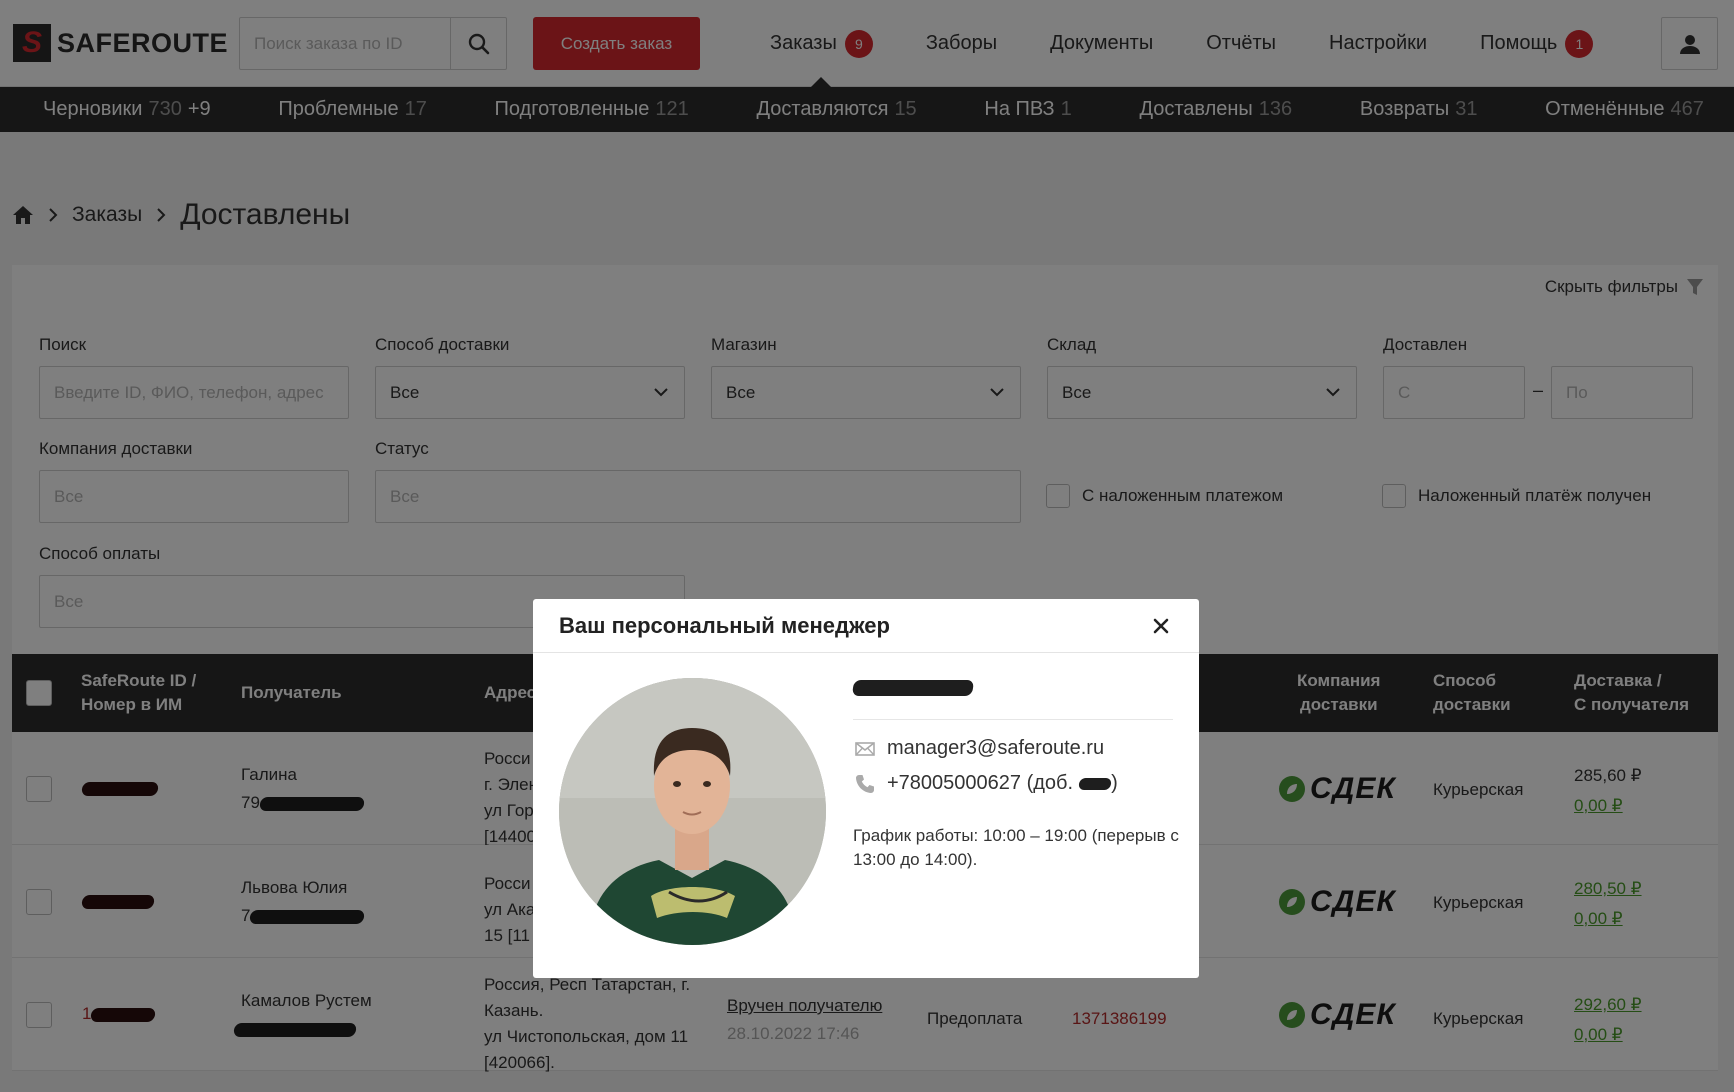 This screenshot has height=1092, width=1734. I want to click on modal-header: Ваш персональный менеджер, so click(866, 626).